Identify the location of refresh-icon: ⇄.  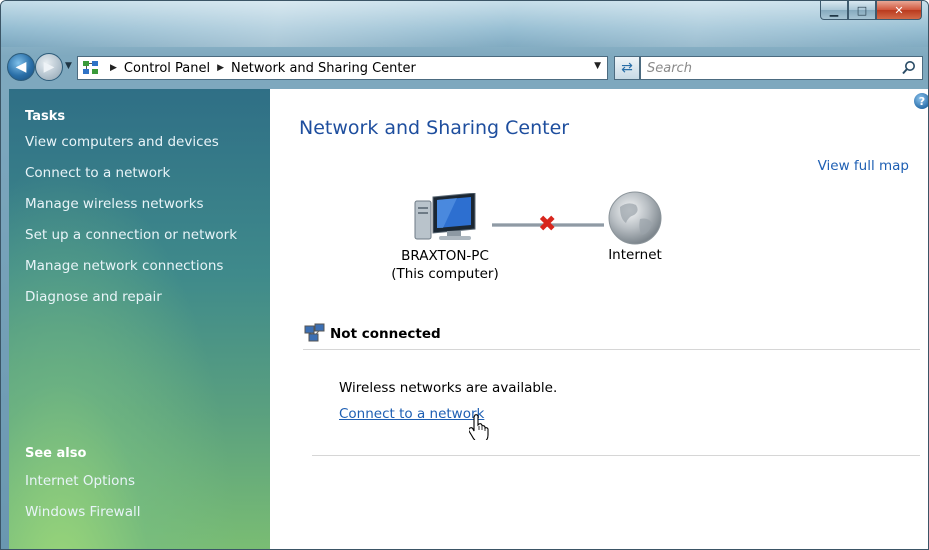
(627, 68).